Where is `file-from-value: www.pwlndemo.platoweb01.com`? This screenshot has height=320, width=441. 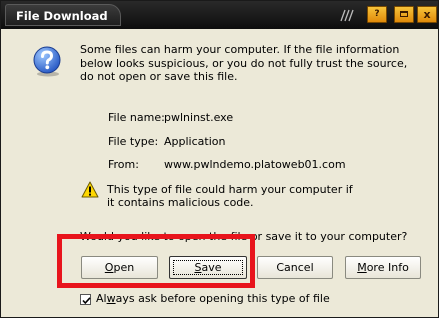
file-from-value: www.pwlndemo.platoweb01.com is located at coordinates (255, 164).